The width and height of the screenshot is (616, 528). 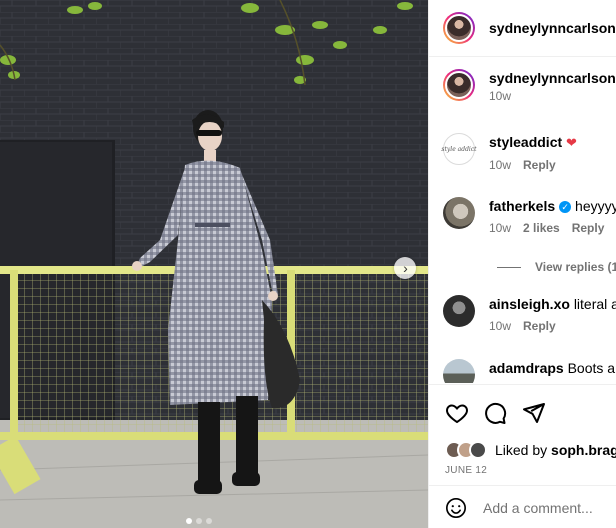 I want to click on comment-text: literal ar, so click(x=594, y=304).